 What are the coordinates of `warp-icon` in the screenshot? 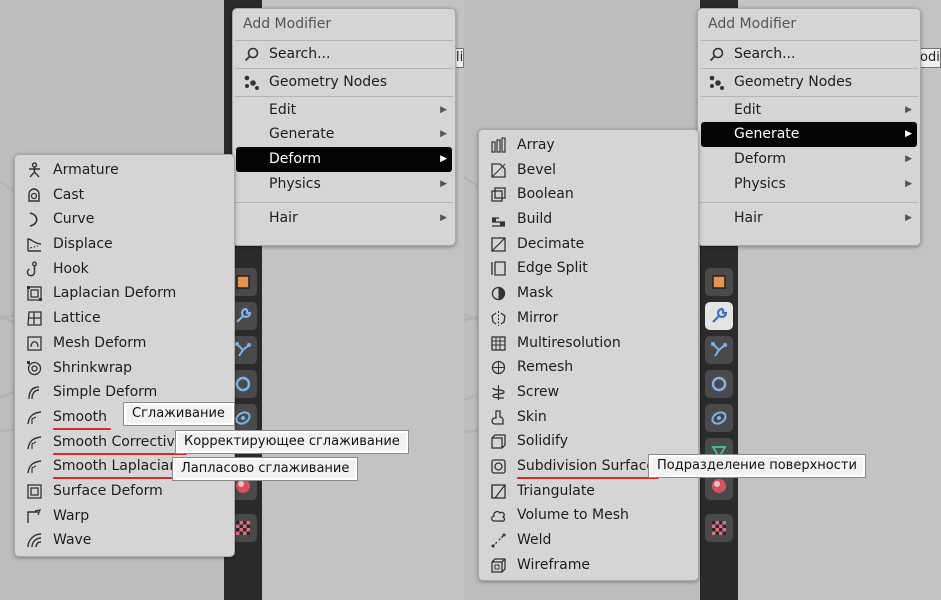 It's located at (34, 516).